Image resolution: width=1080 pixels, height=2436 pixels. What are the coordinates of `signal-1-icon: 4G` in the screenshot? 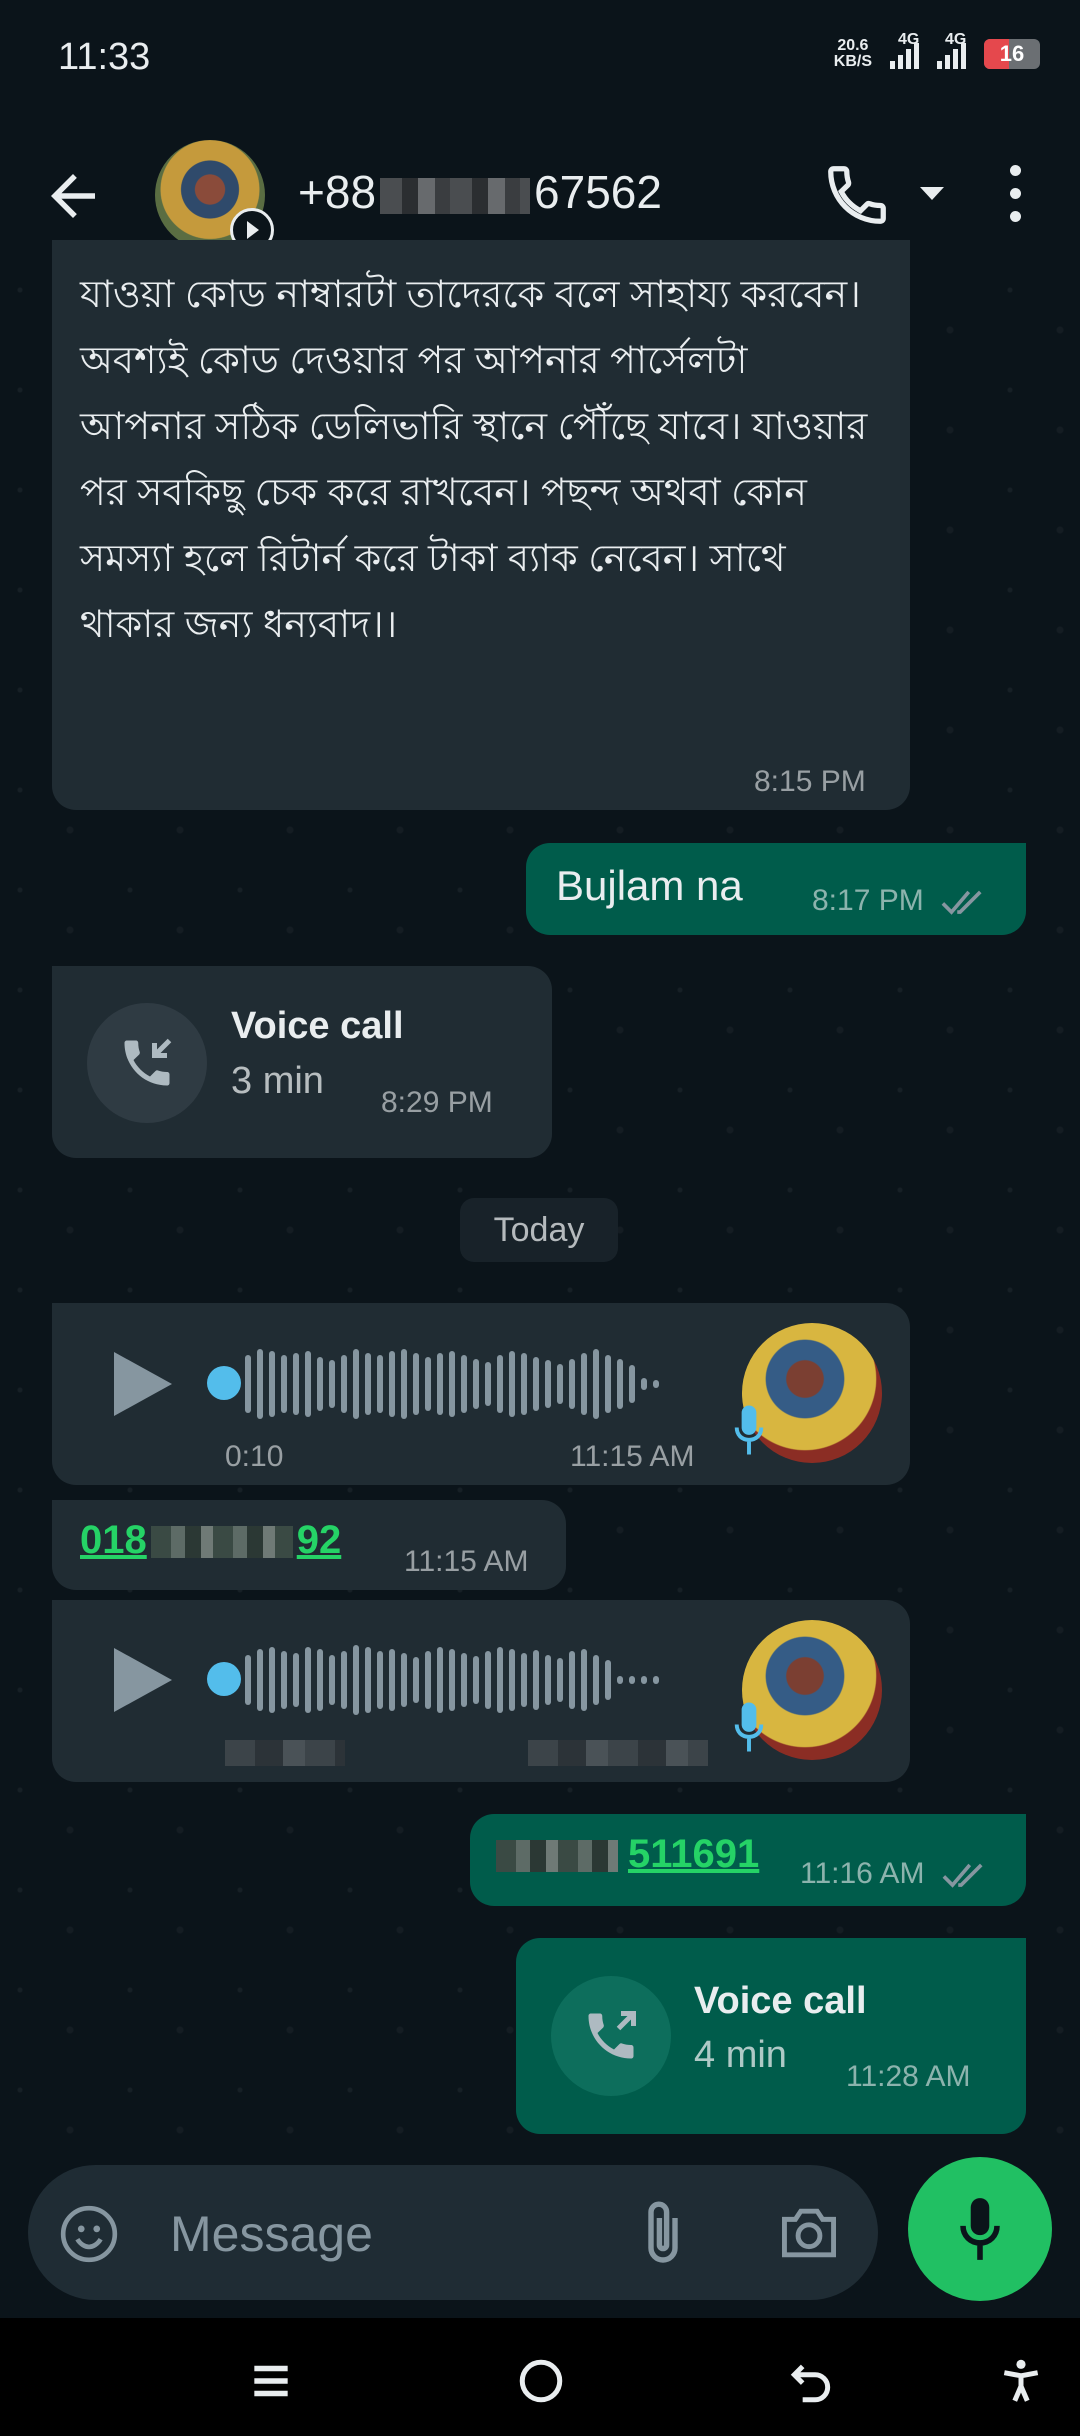 It's located at (904, 50).